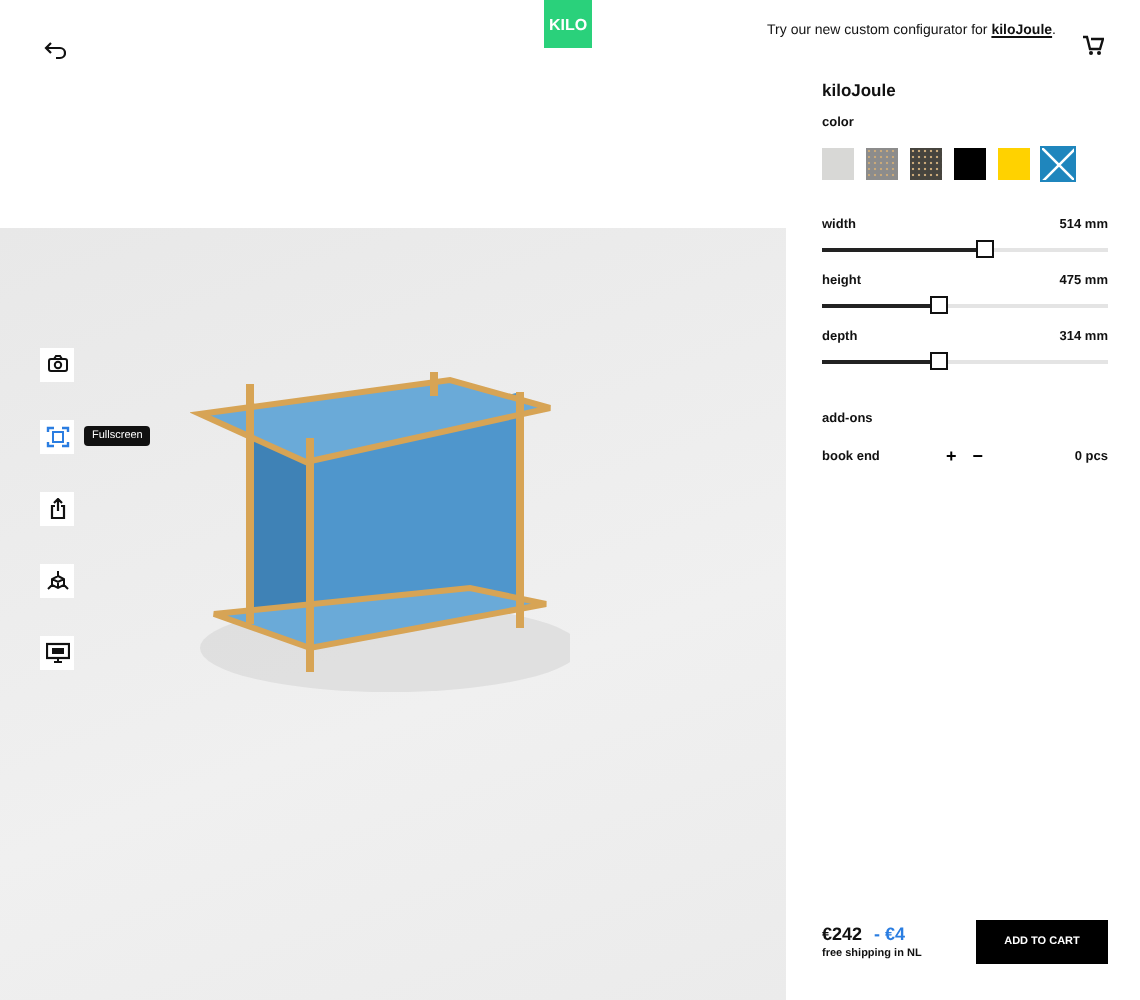 The height and width of the screenshot is (1000, 1140). Describe the element at coordinates (978, 456) in the screenshot. I see `minus-button: −` at that location.